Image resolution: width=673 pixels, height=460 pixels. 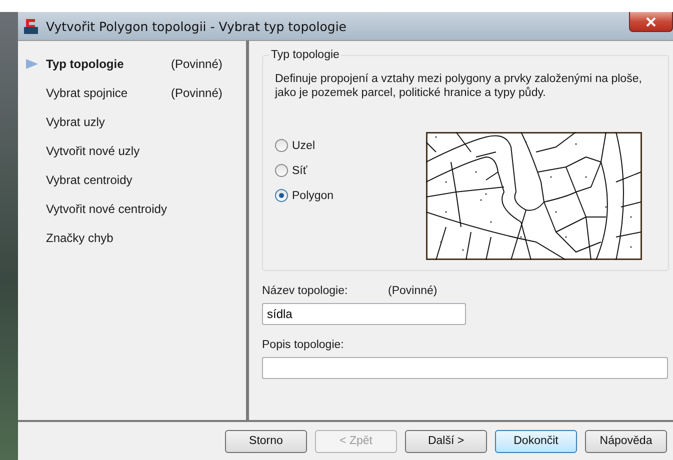 What do you see at coordinates (313, 196) in the screenshot?
I see `radio-label: Polygon` at bounding box center [313, 196].